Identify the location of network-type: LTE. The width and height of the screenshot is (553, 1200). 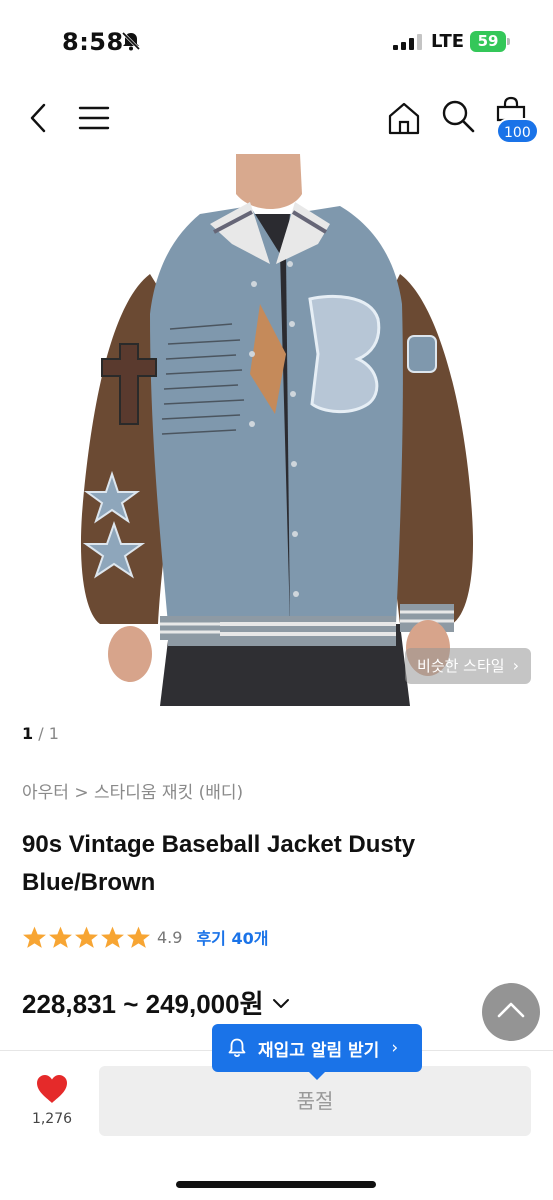
(448, 41).